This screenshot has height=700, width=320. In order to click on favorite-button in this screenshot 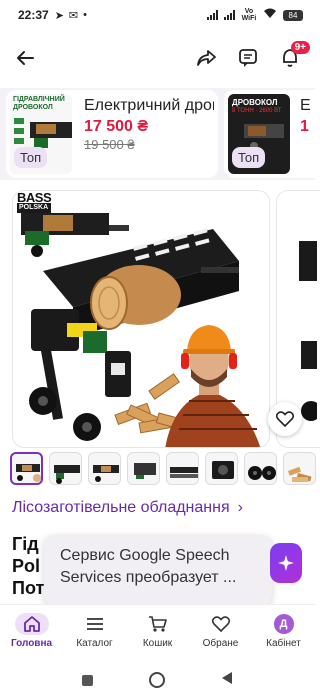, I will do `click(285, 419)`.